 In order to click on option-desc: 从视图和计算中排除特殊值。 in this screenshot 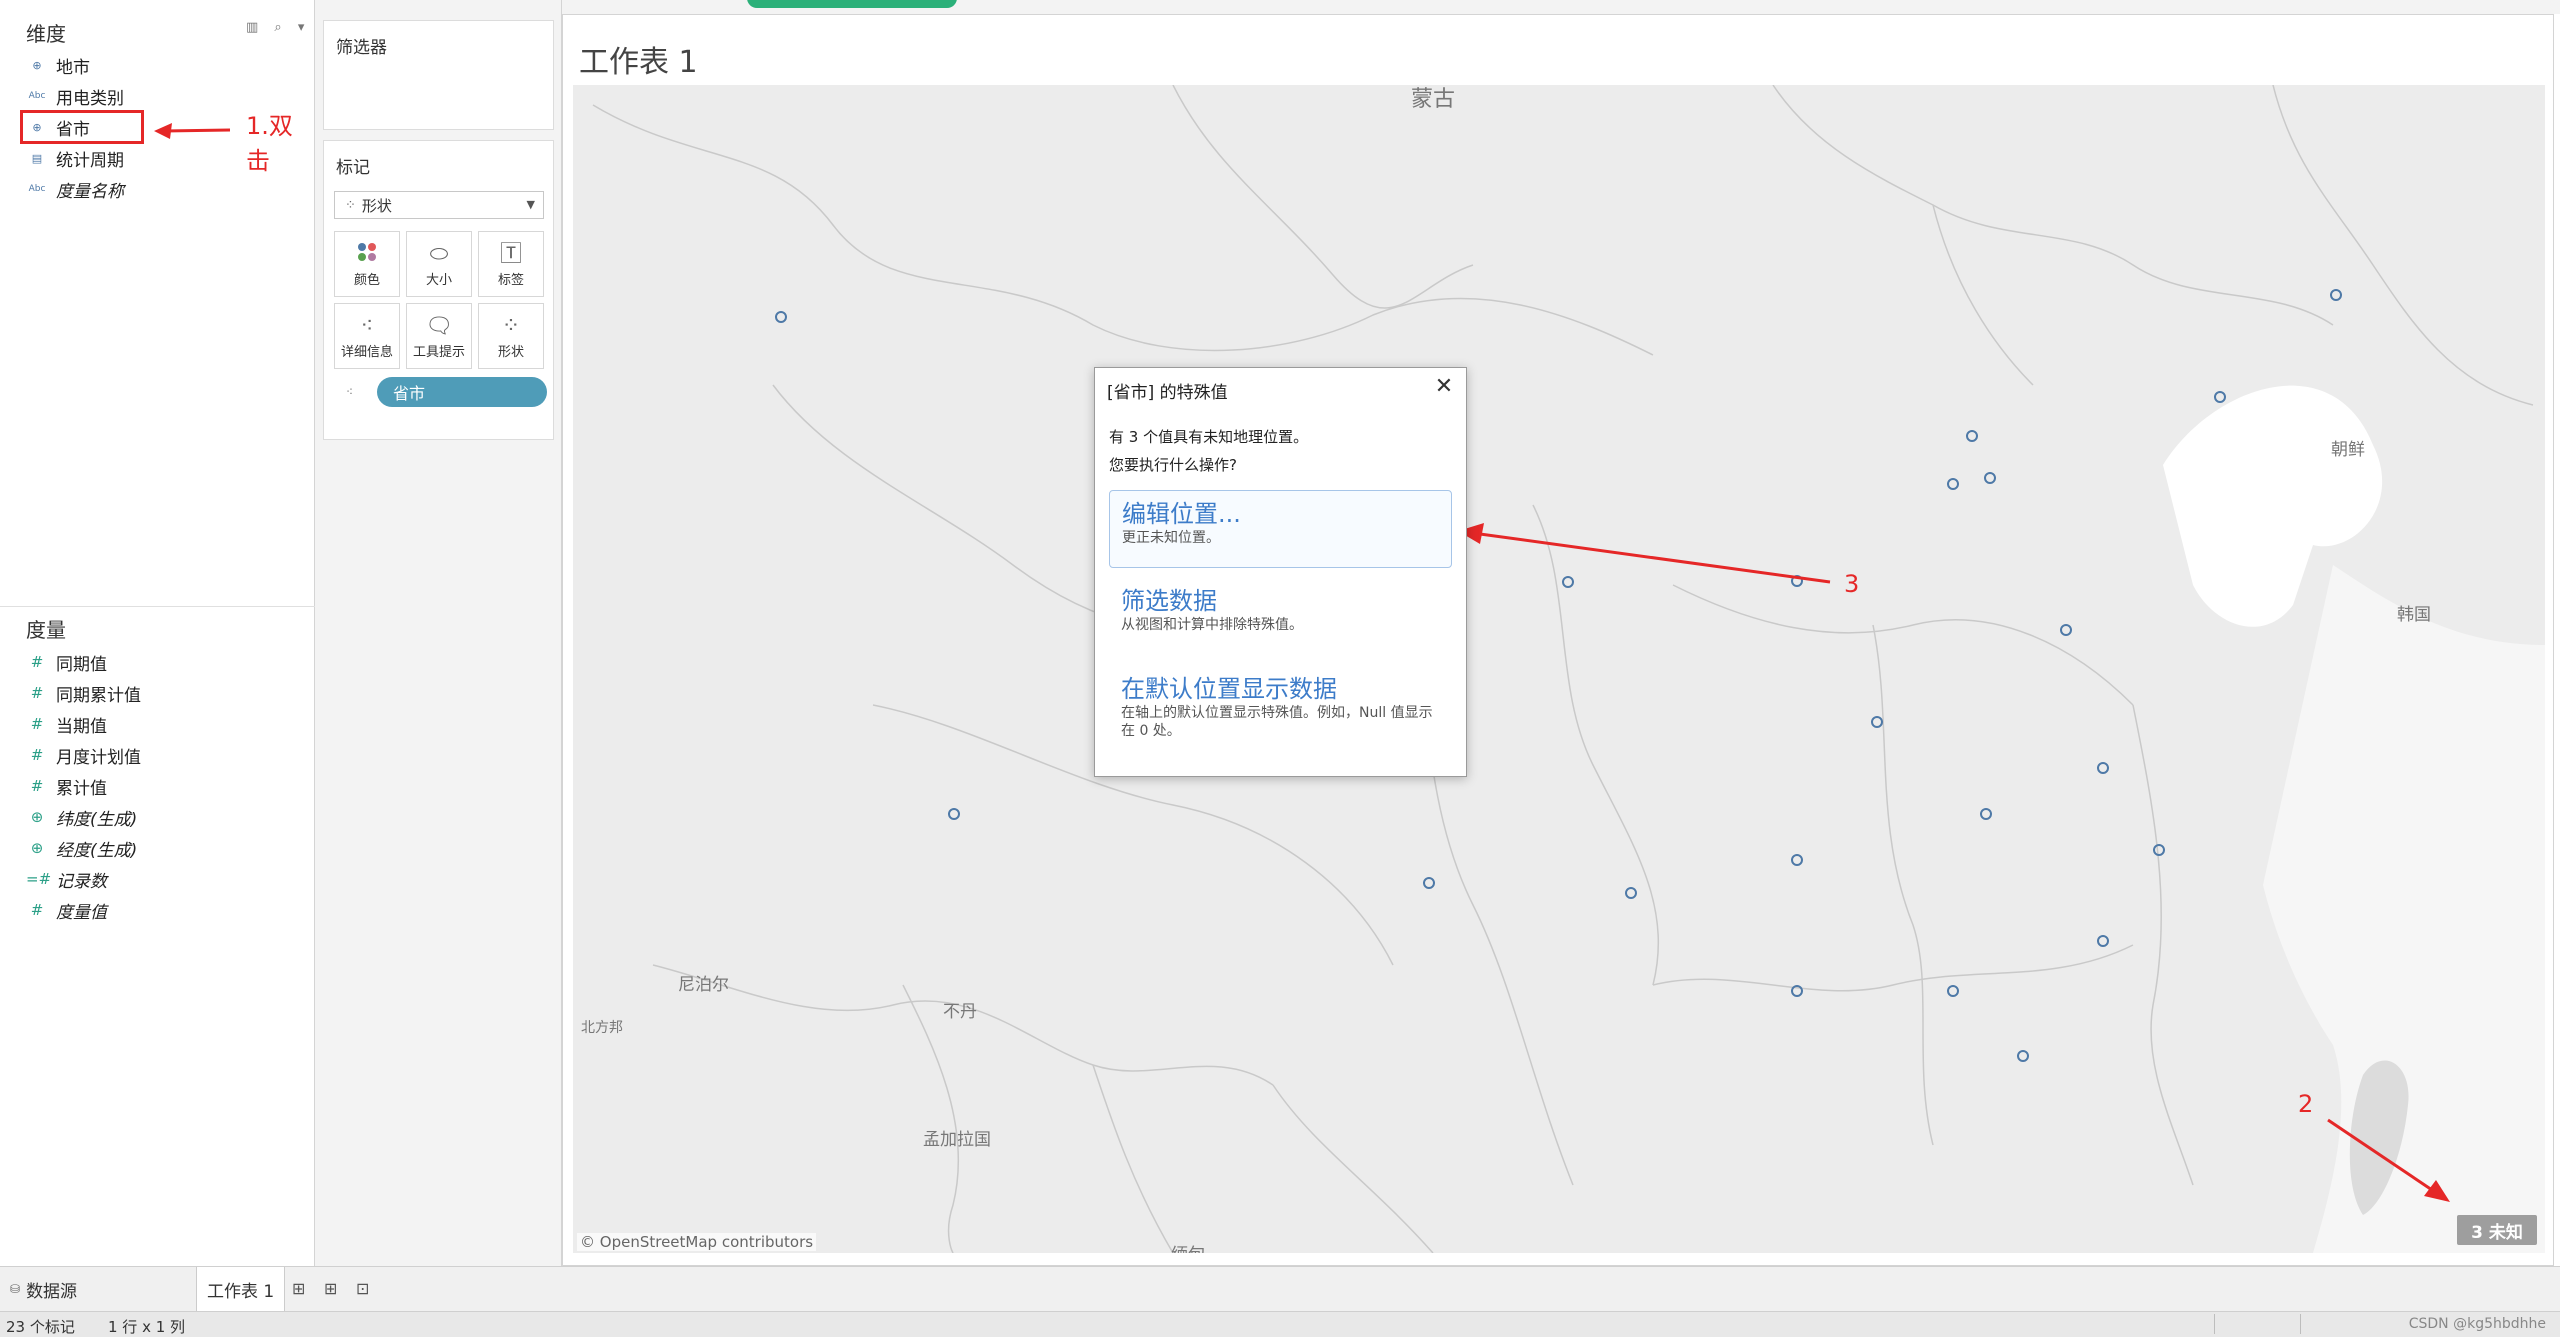, I will do `click(1212, 625)`.